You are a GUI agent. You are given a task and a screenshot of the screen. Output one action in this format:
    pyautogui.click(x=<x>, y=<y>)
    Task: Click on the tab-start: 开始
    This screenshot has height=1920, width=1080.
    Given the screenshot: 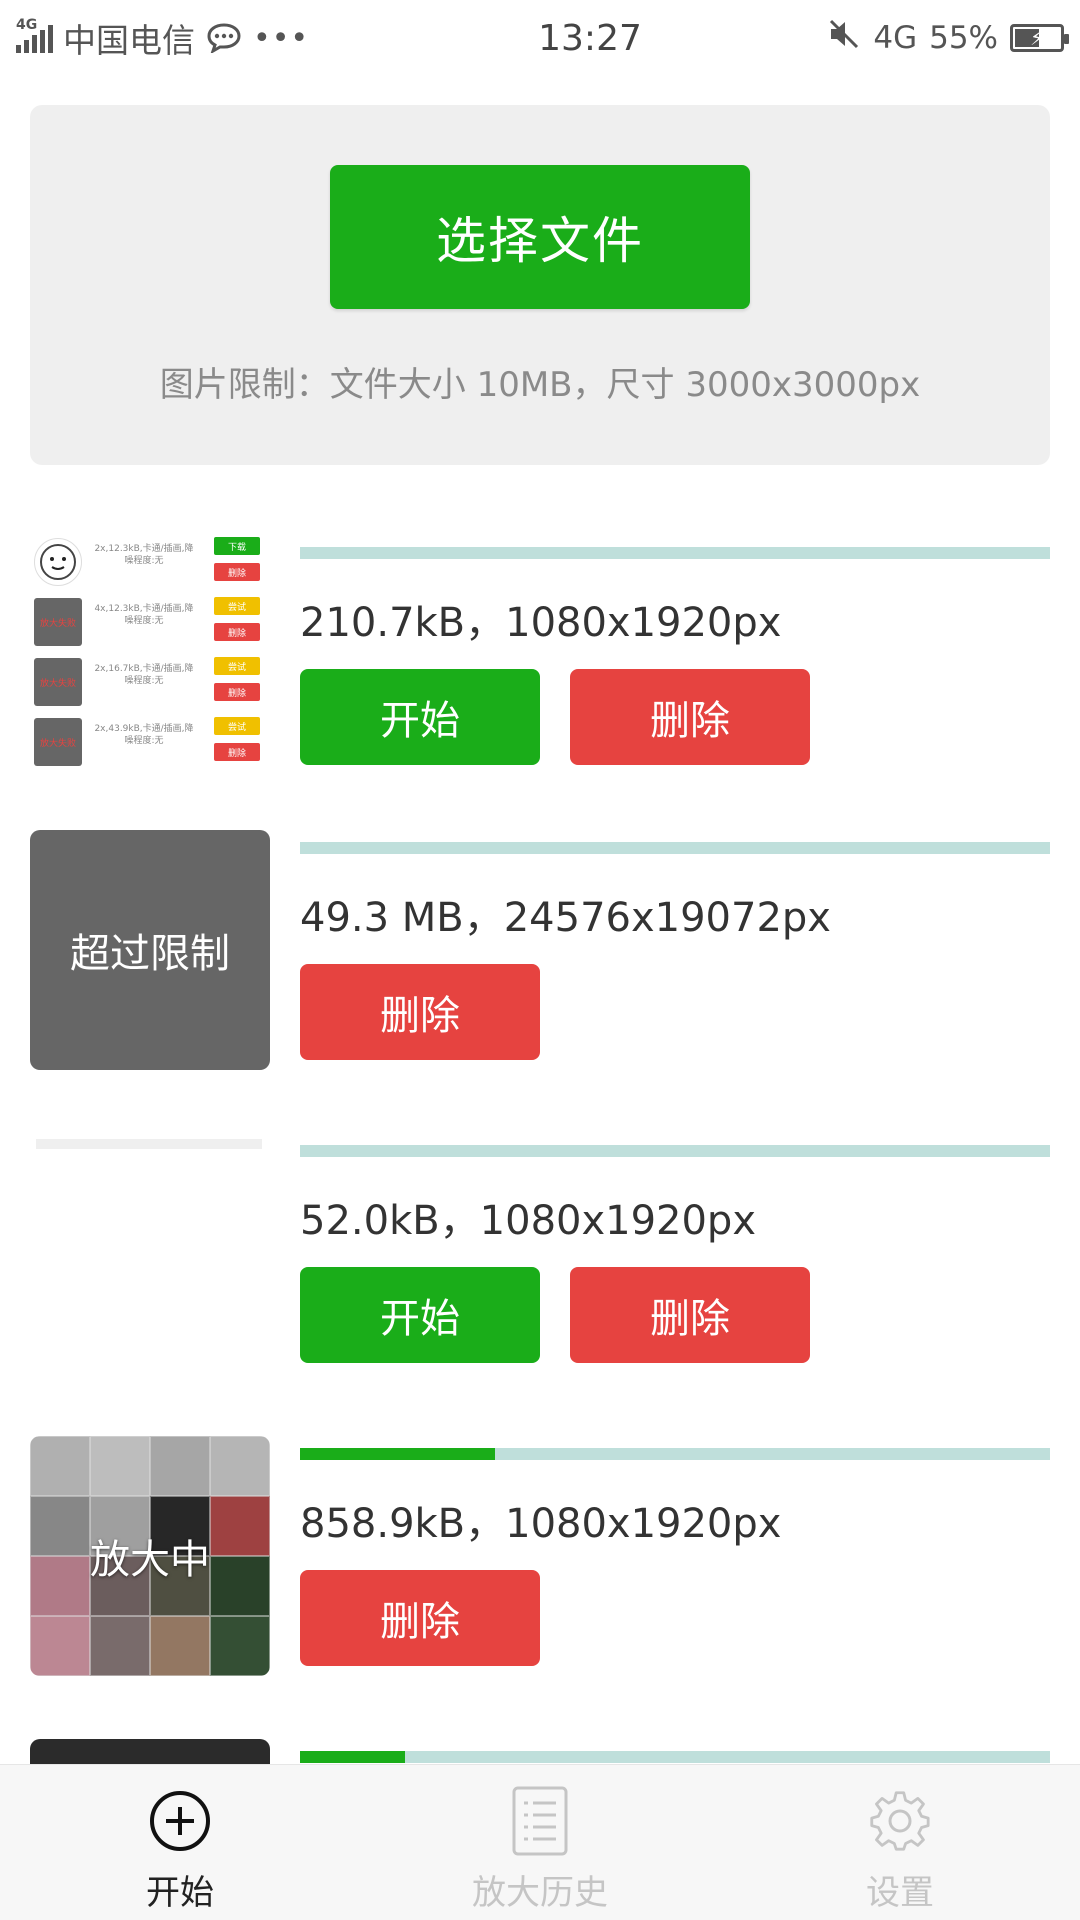 What is the action you would take?
    pyautogui.click(x=180, y=1842)
    